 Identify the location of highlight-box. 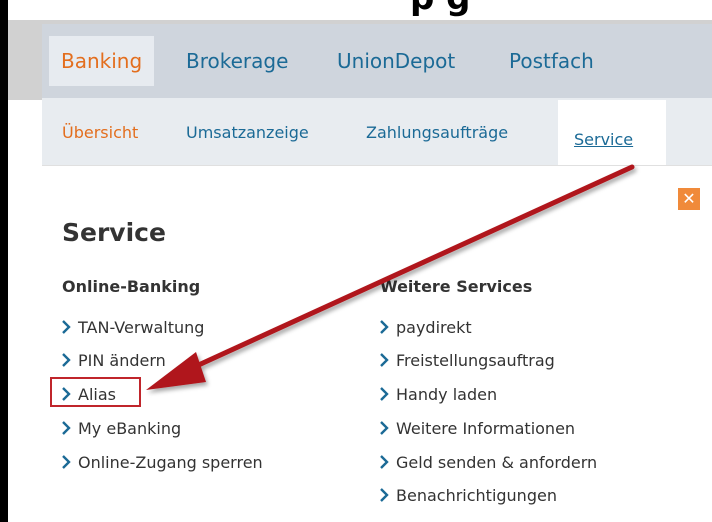
(95, 392).